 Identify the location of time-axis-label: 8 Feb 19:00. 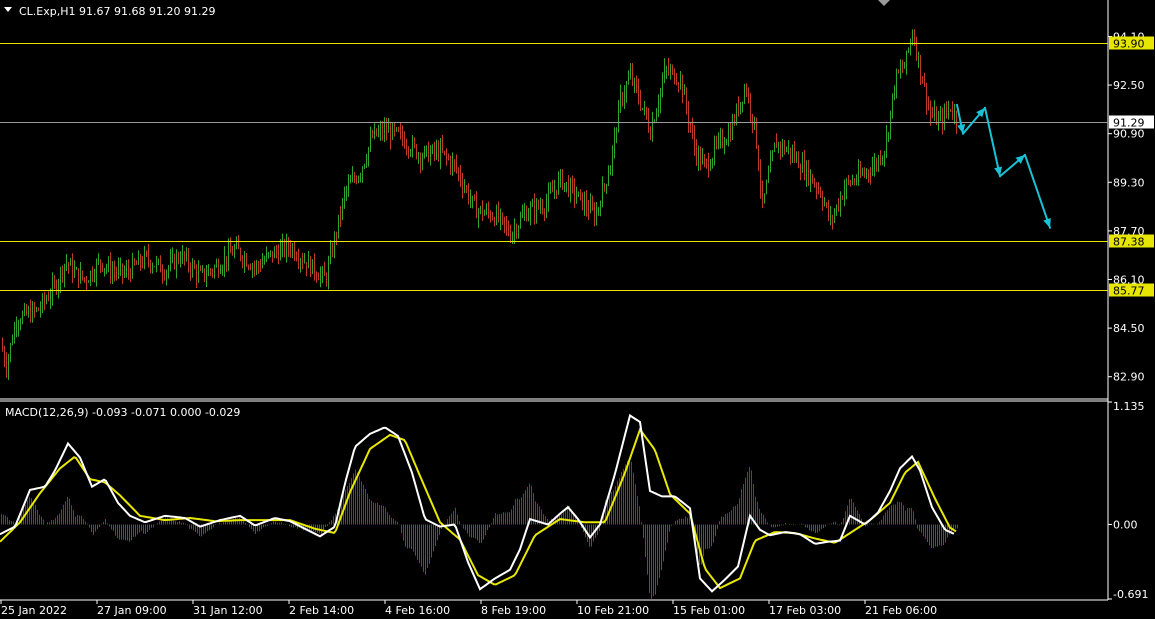
(513, 610).